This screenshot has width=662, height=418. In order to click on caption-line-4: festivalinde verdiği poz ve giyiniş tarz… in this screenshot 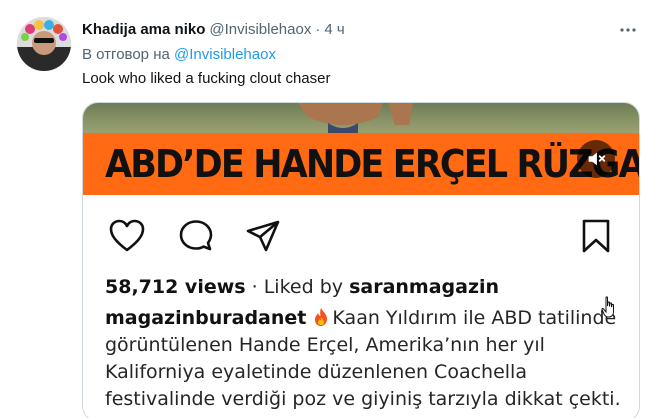, I will do `click(363, 399)`.